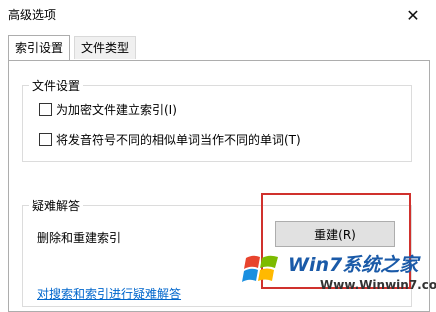 The width and height of the screenshot is (436, 312). Describe the element at coordinates (39, 47) in the screenshot. I see `tab-index-settings: 索引设置` at that location.